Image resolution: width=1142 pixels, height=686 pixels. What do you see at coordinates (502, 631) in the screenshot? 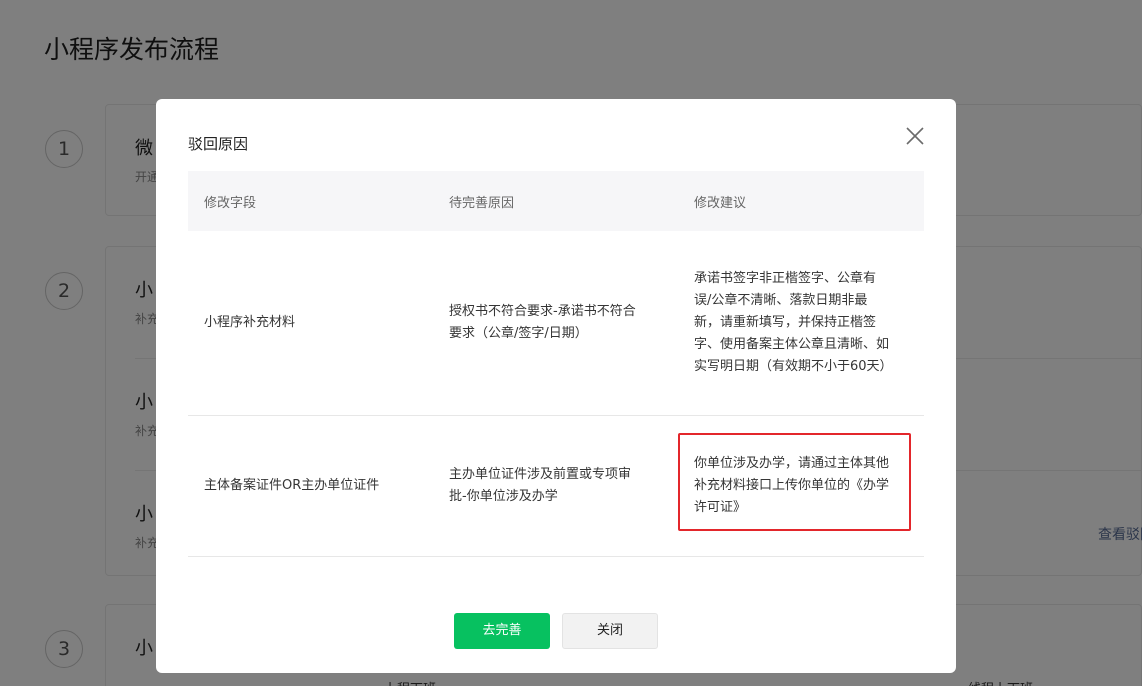
I see `go-complete-button: 去完善` at bounding box center [502, 631].